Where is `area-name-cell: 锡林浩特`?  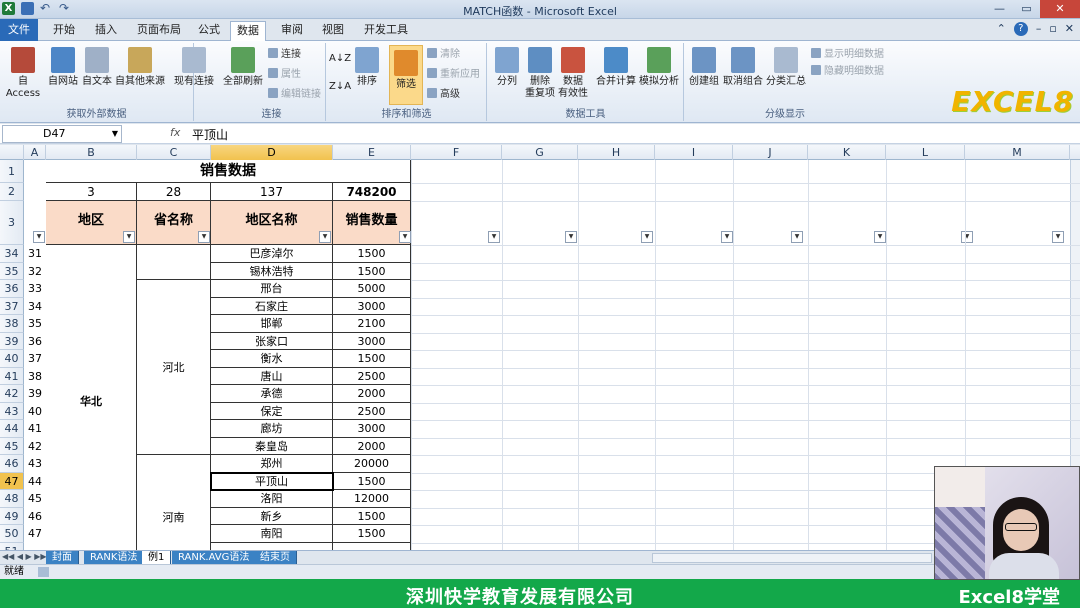
area-name-cell: 锡林浩特 is located at coordinates (272, 271).